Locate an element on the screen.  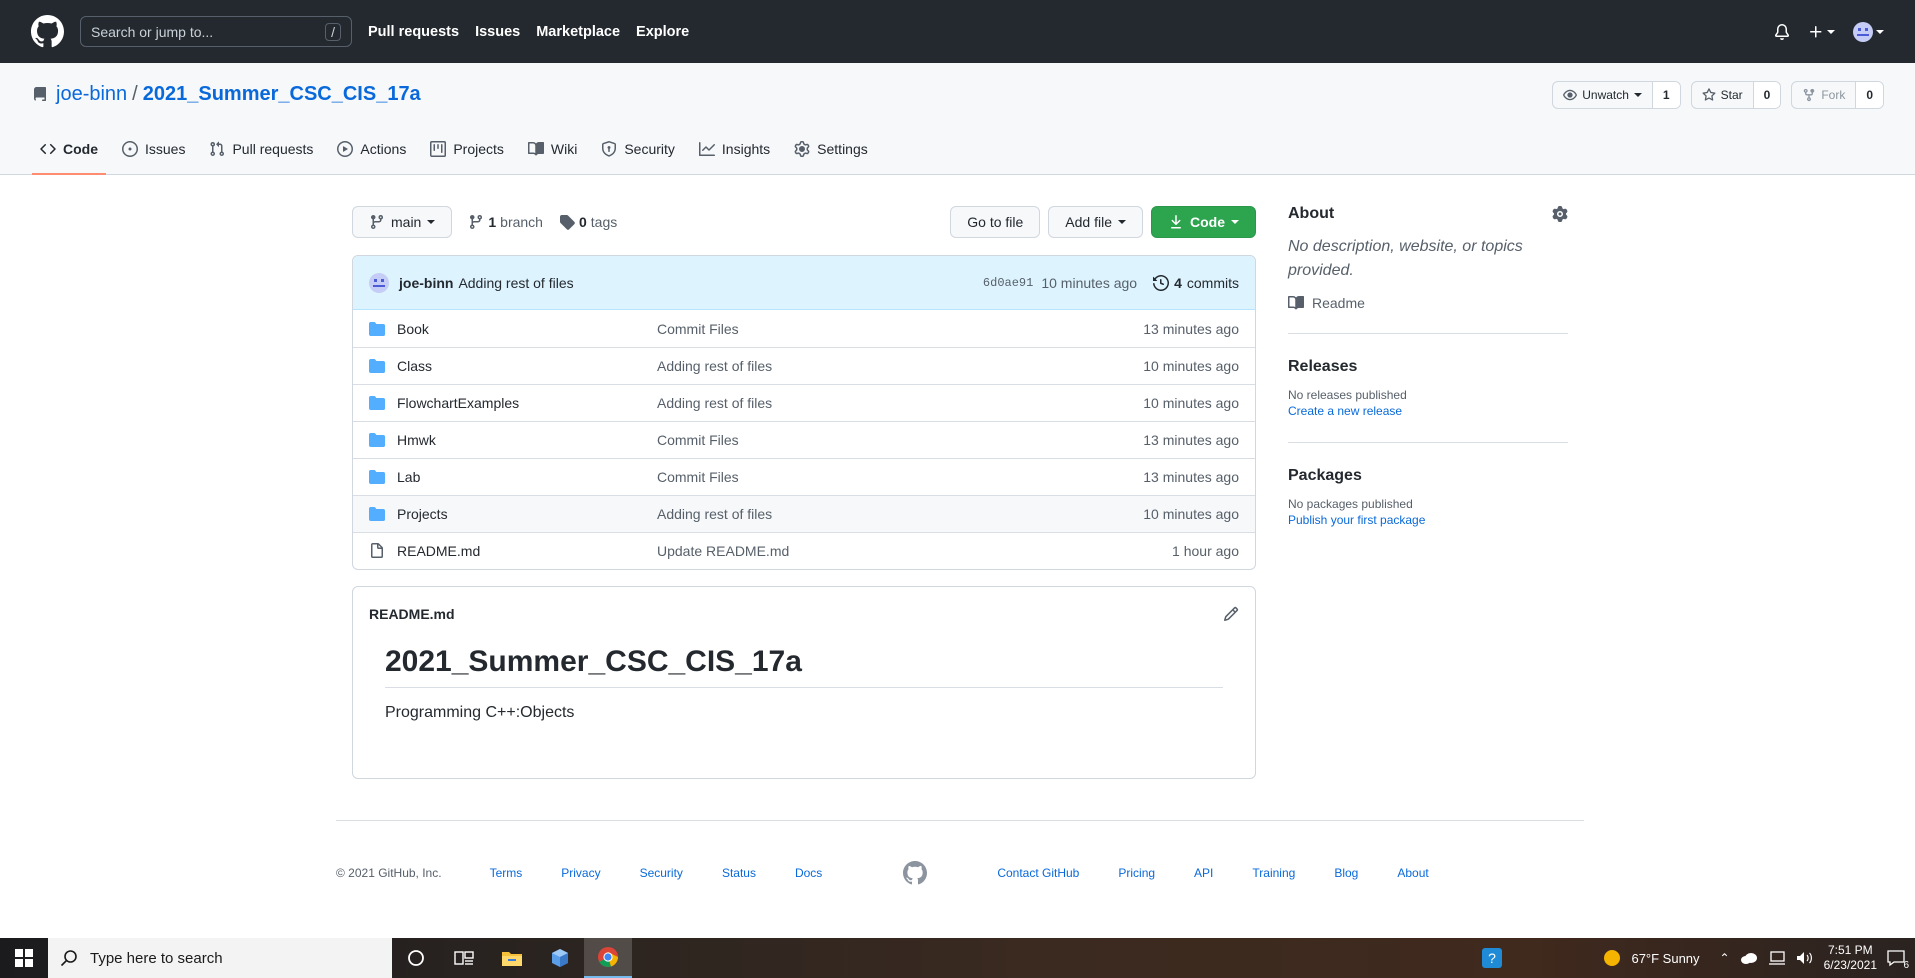
readme-filename: README.md is located at coordinates (412, 614).